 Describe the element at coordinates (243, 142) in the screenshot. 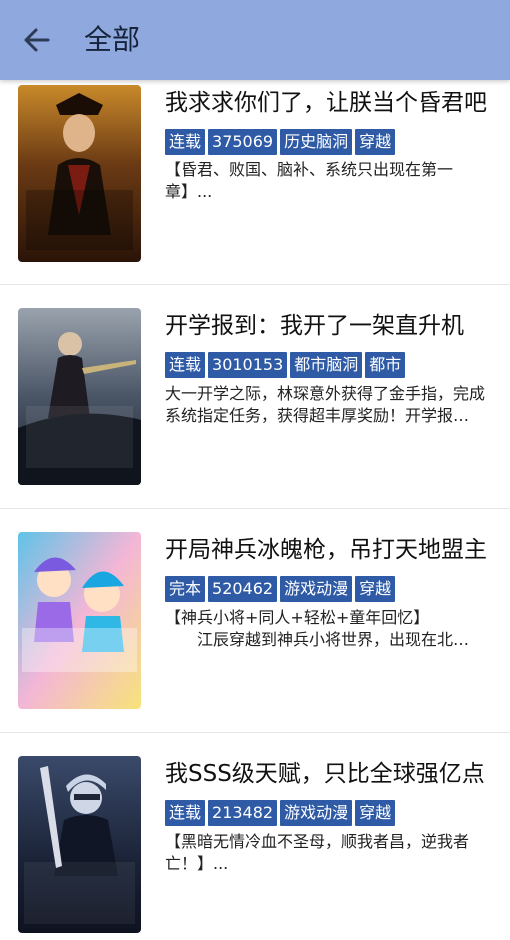

I see `word-count-tag: 375069` at that location.